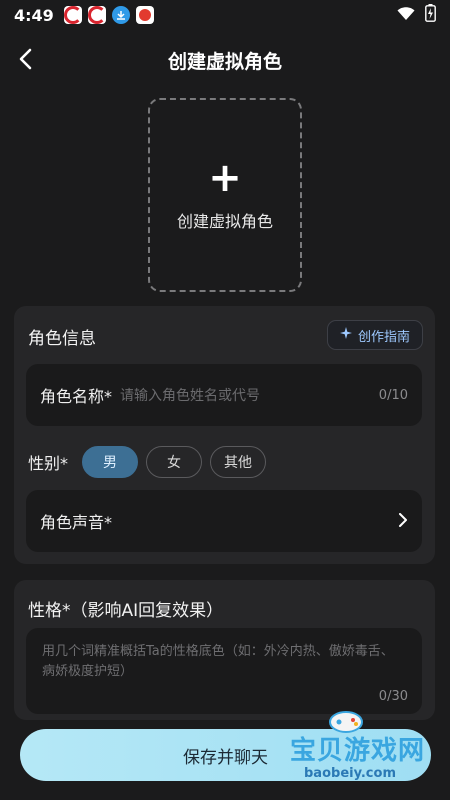 The width and height of the screenshot is (450, 800). Describe the element at coordinates (383, 337) in the screenshot. I see `creation-guide-label: 创作指南` at that location.